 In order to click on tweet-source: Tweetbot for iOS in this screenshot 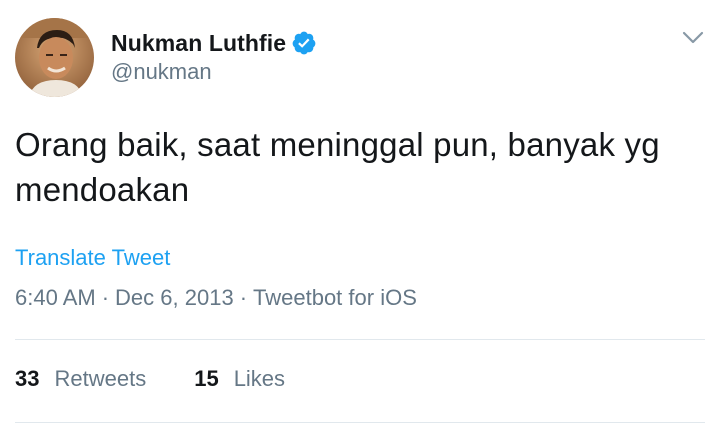, I will do `click(335, 297)`.